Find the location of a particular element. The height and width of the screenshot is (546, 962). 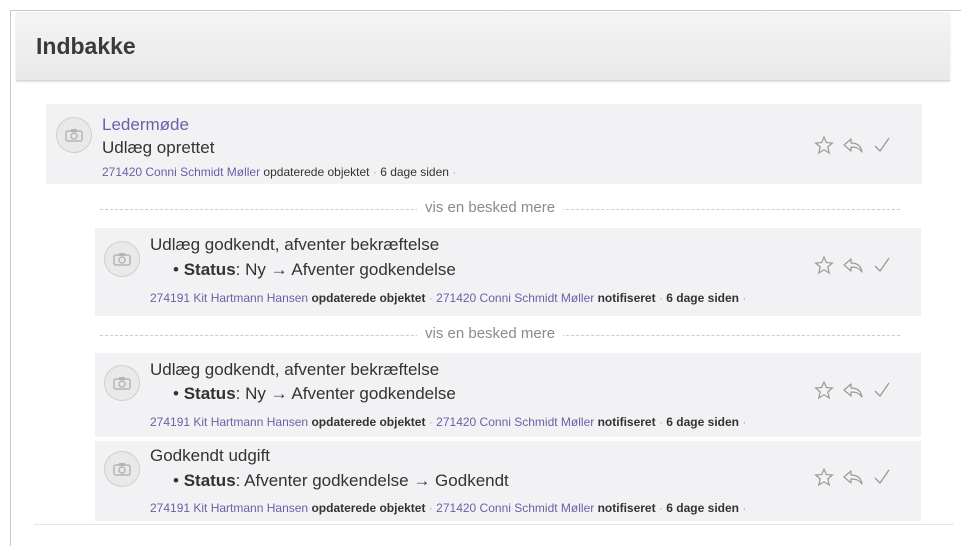

message-title: Godkendt udgift is located at coordinates (210, 455).